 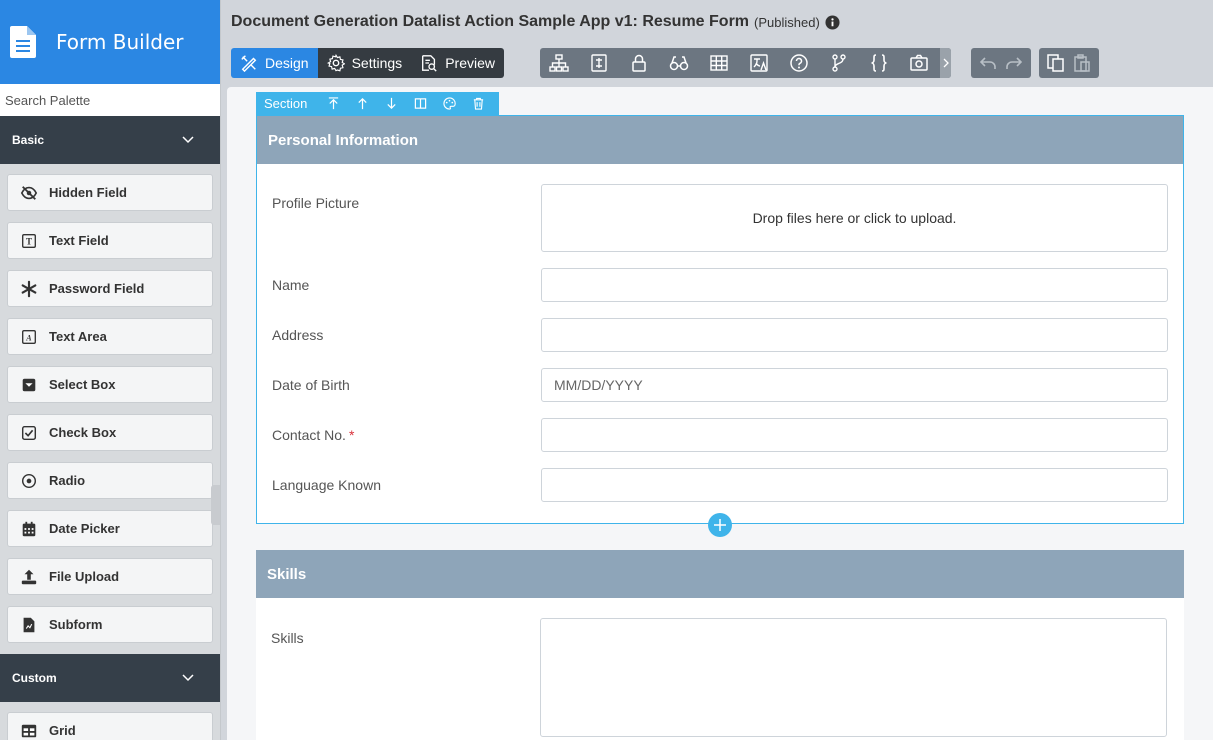 I want to click on palette-item-text-field: T Text Field, so click(x=110, y=240).